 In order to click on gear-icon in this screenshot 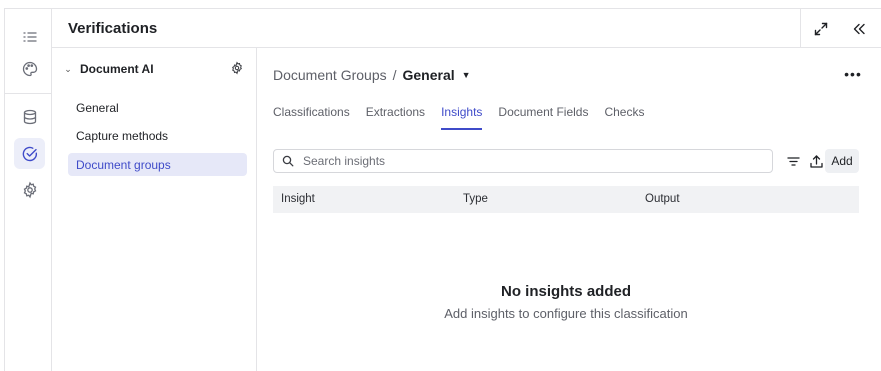, I will do `click(29, 189)`.